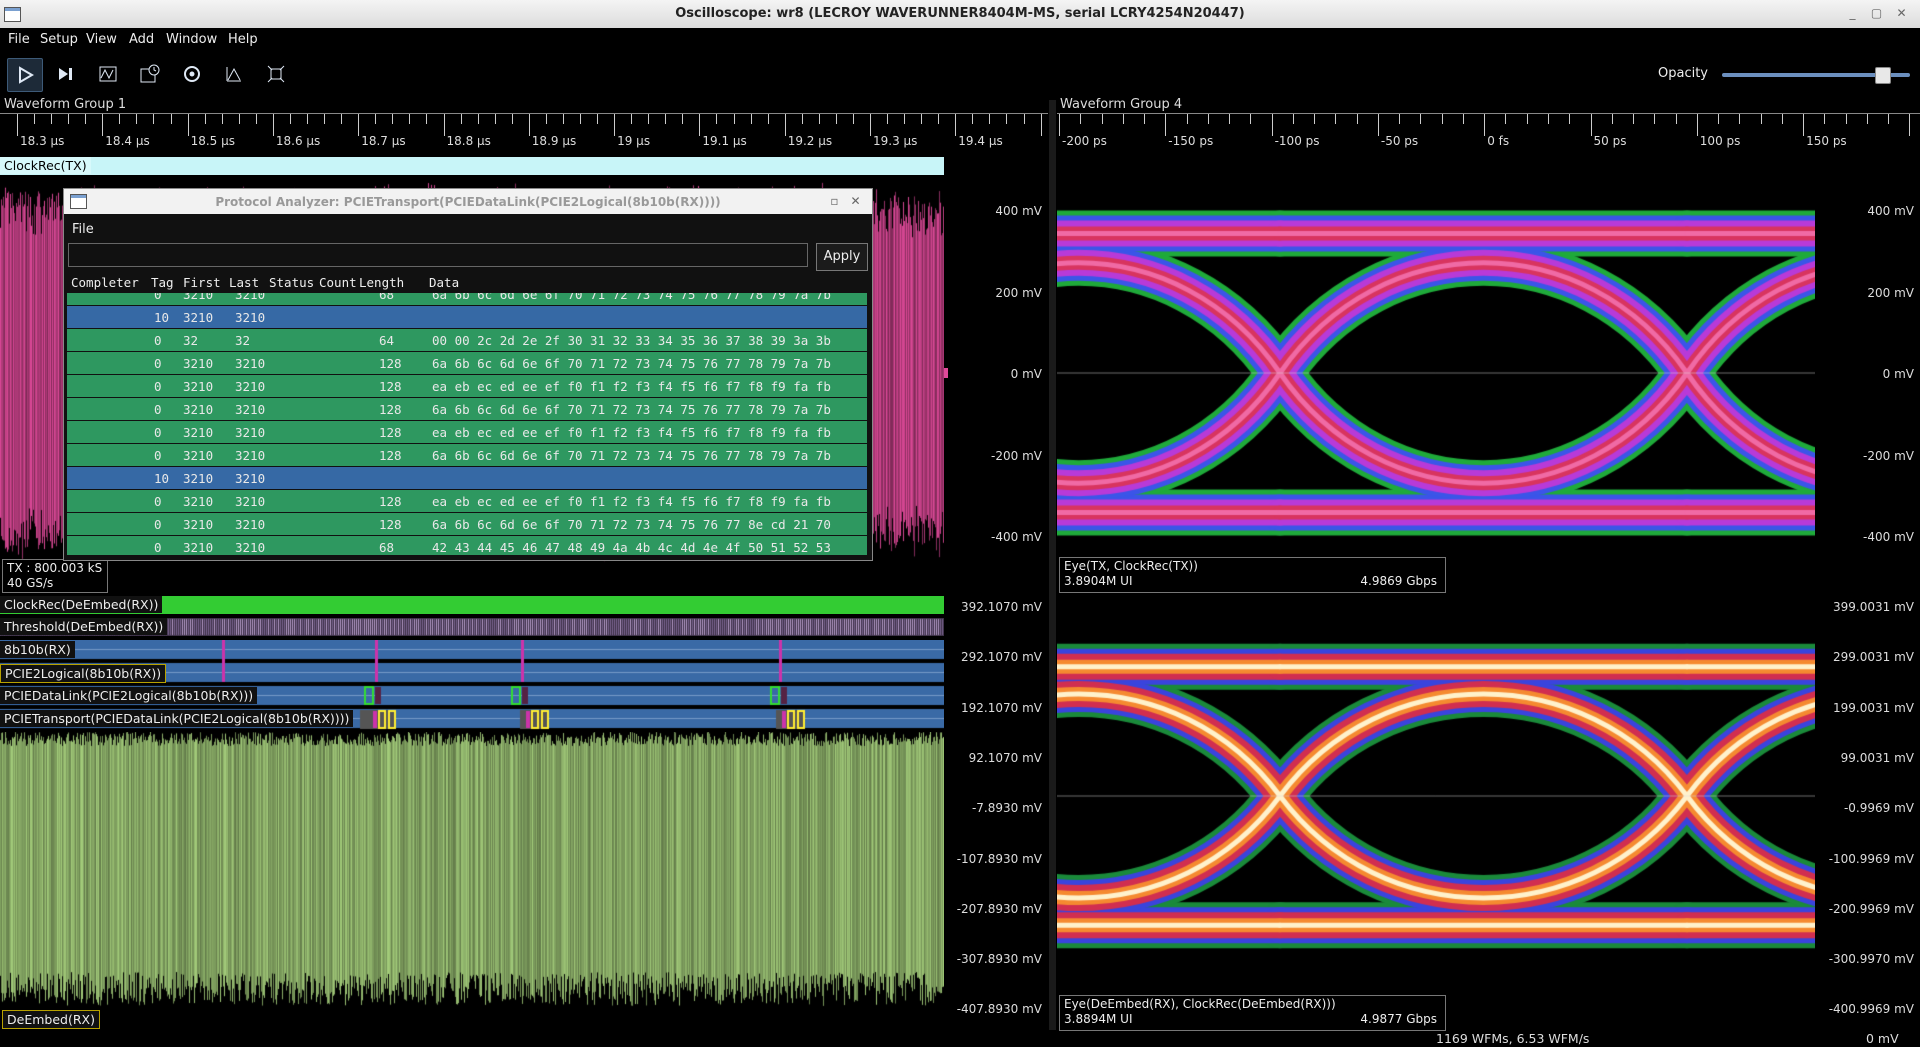 The height and width of the screenshot is (1047, 1920). Describe the element at coordinates (83, 673) in the screenshot. I see `pcie2logical-label: PCIE2Logical(8b10b(RX))` at that location.